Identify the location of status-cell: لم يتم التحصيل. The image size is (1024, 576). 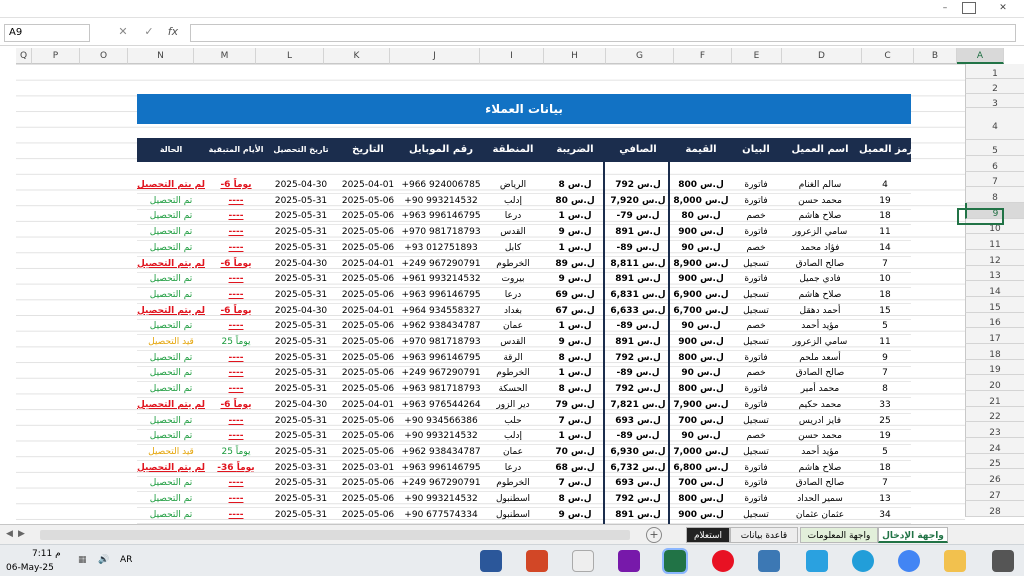
(171, 311).